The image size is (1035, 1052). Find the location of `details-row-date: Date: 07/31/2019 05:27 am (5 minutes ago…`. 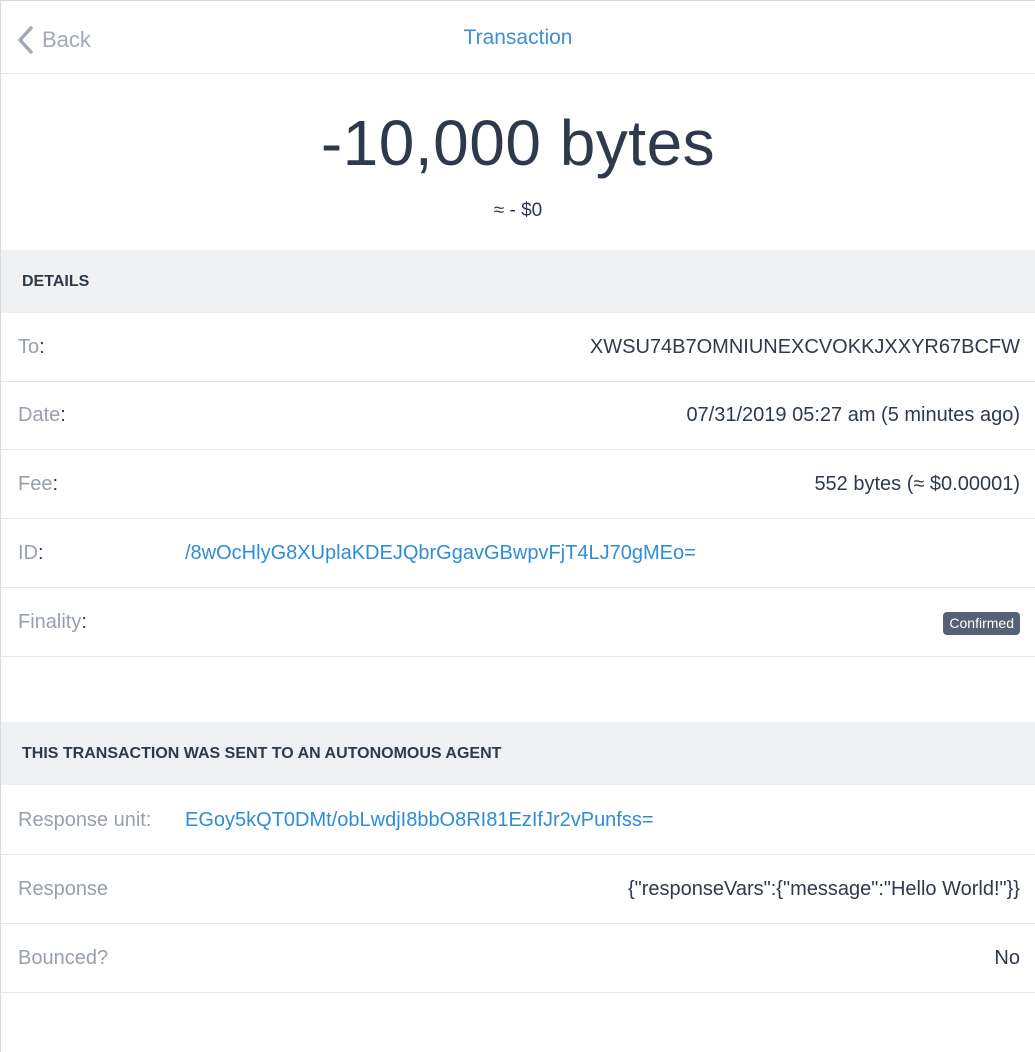

details-row-date: Date: 07/31/2019 05:27 am (5 minutes ago… is located at coordinates (518, 416).